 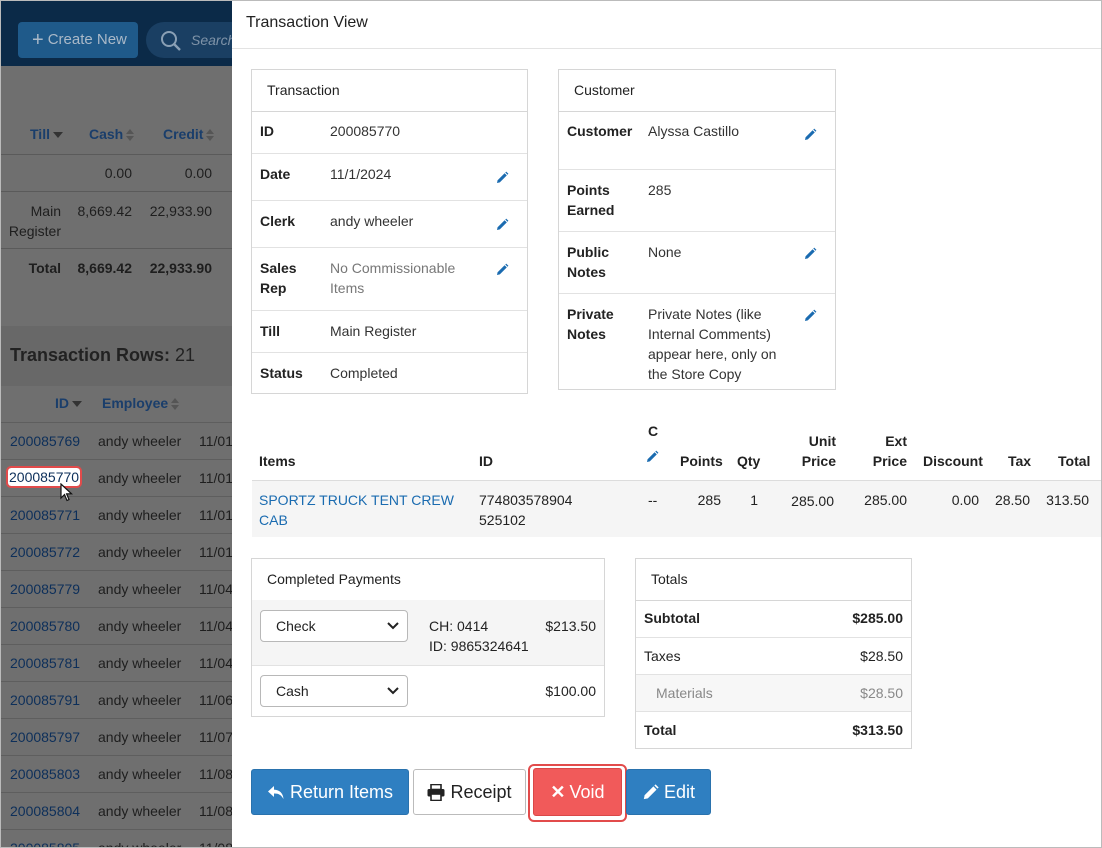 What do you see at coordinates (668, 792) in the screenshot?
I see `edit-button: Edit` at bounding box center [668, 792].